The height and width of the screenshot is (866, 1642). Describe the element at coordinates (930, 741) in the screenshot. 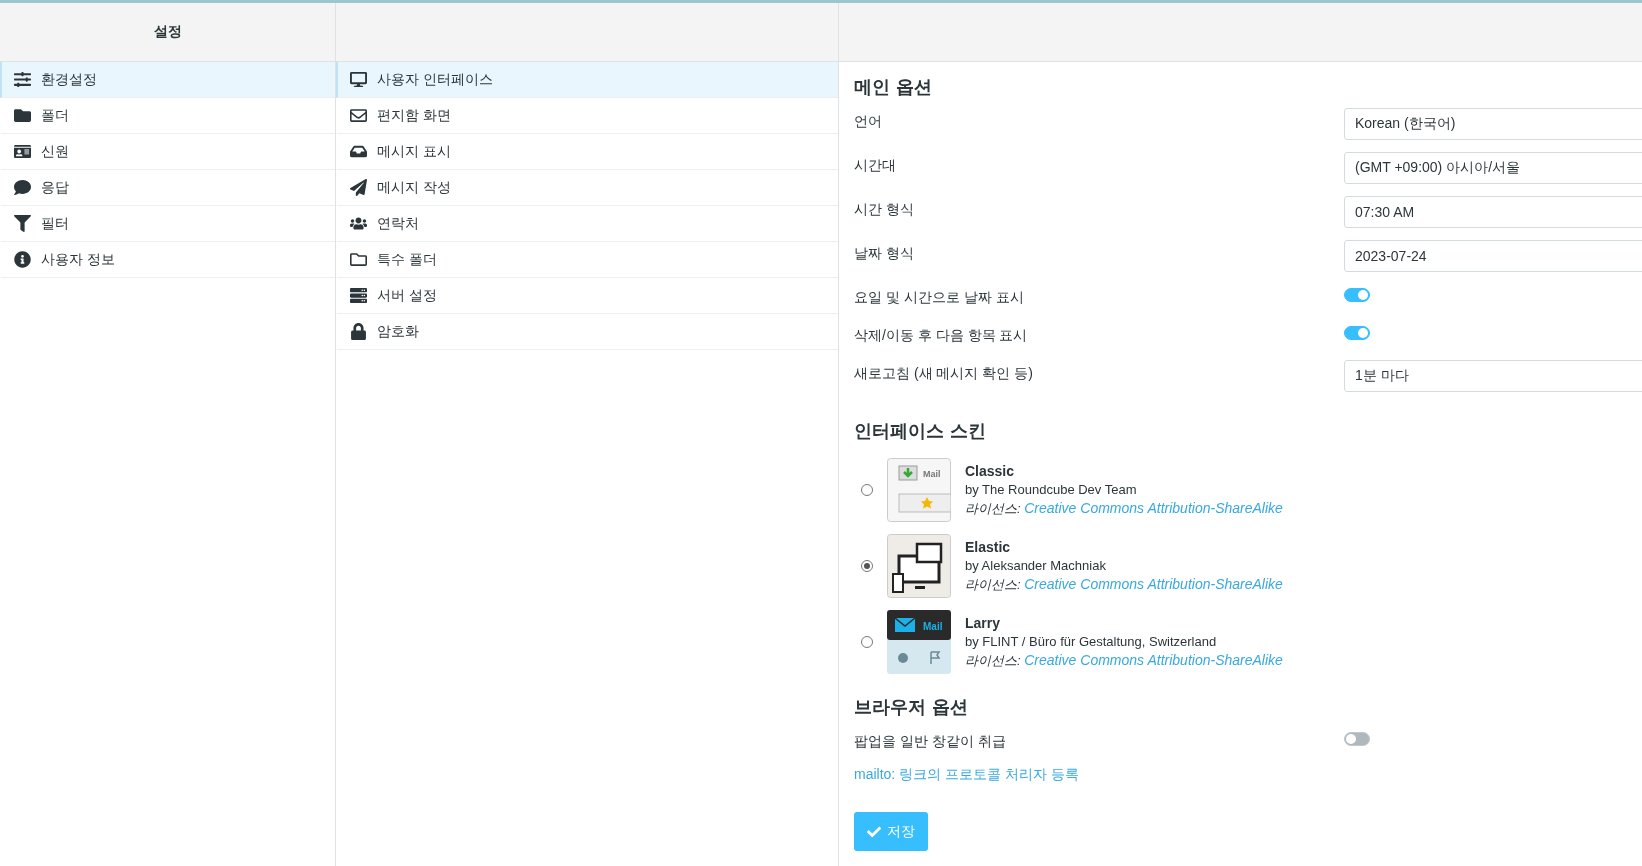

I see `option-label: 팝업을 일반 창같이 취급` at that location.